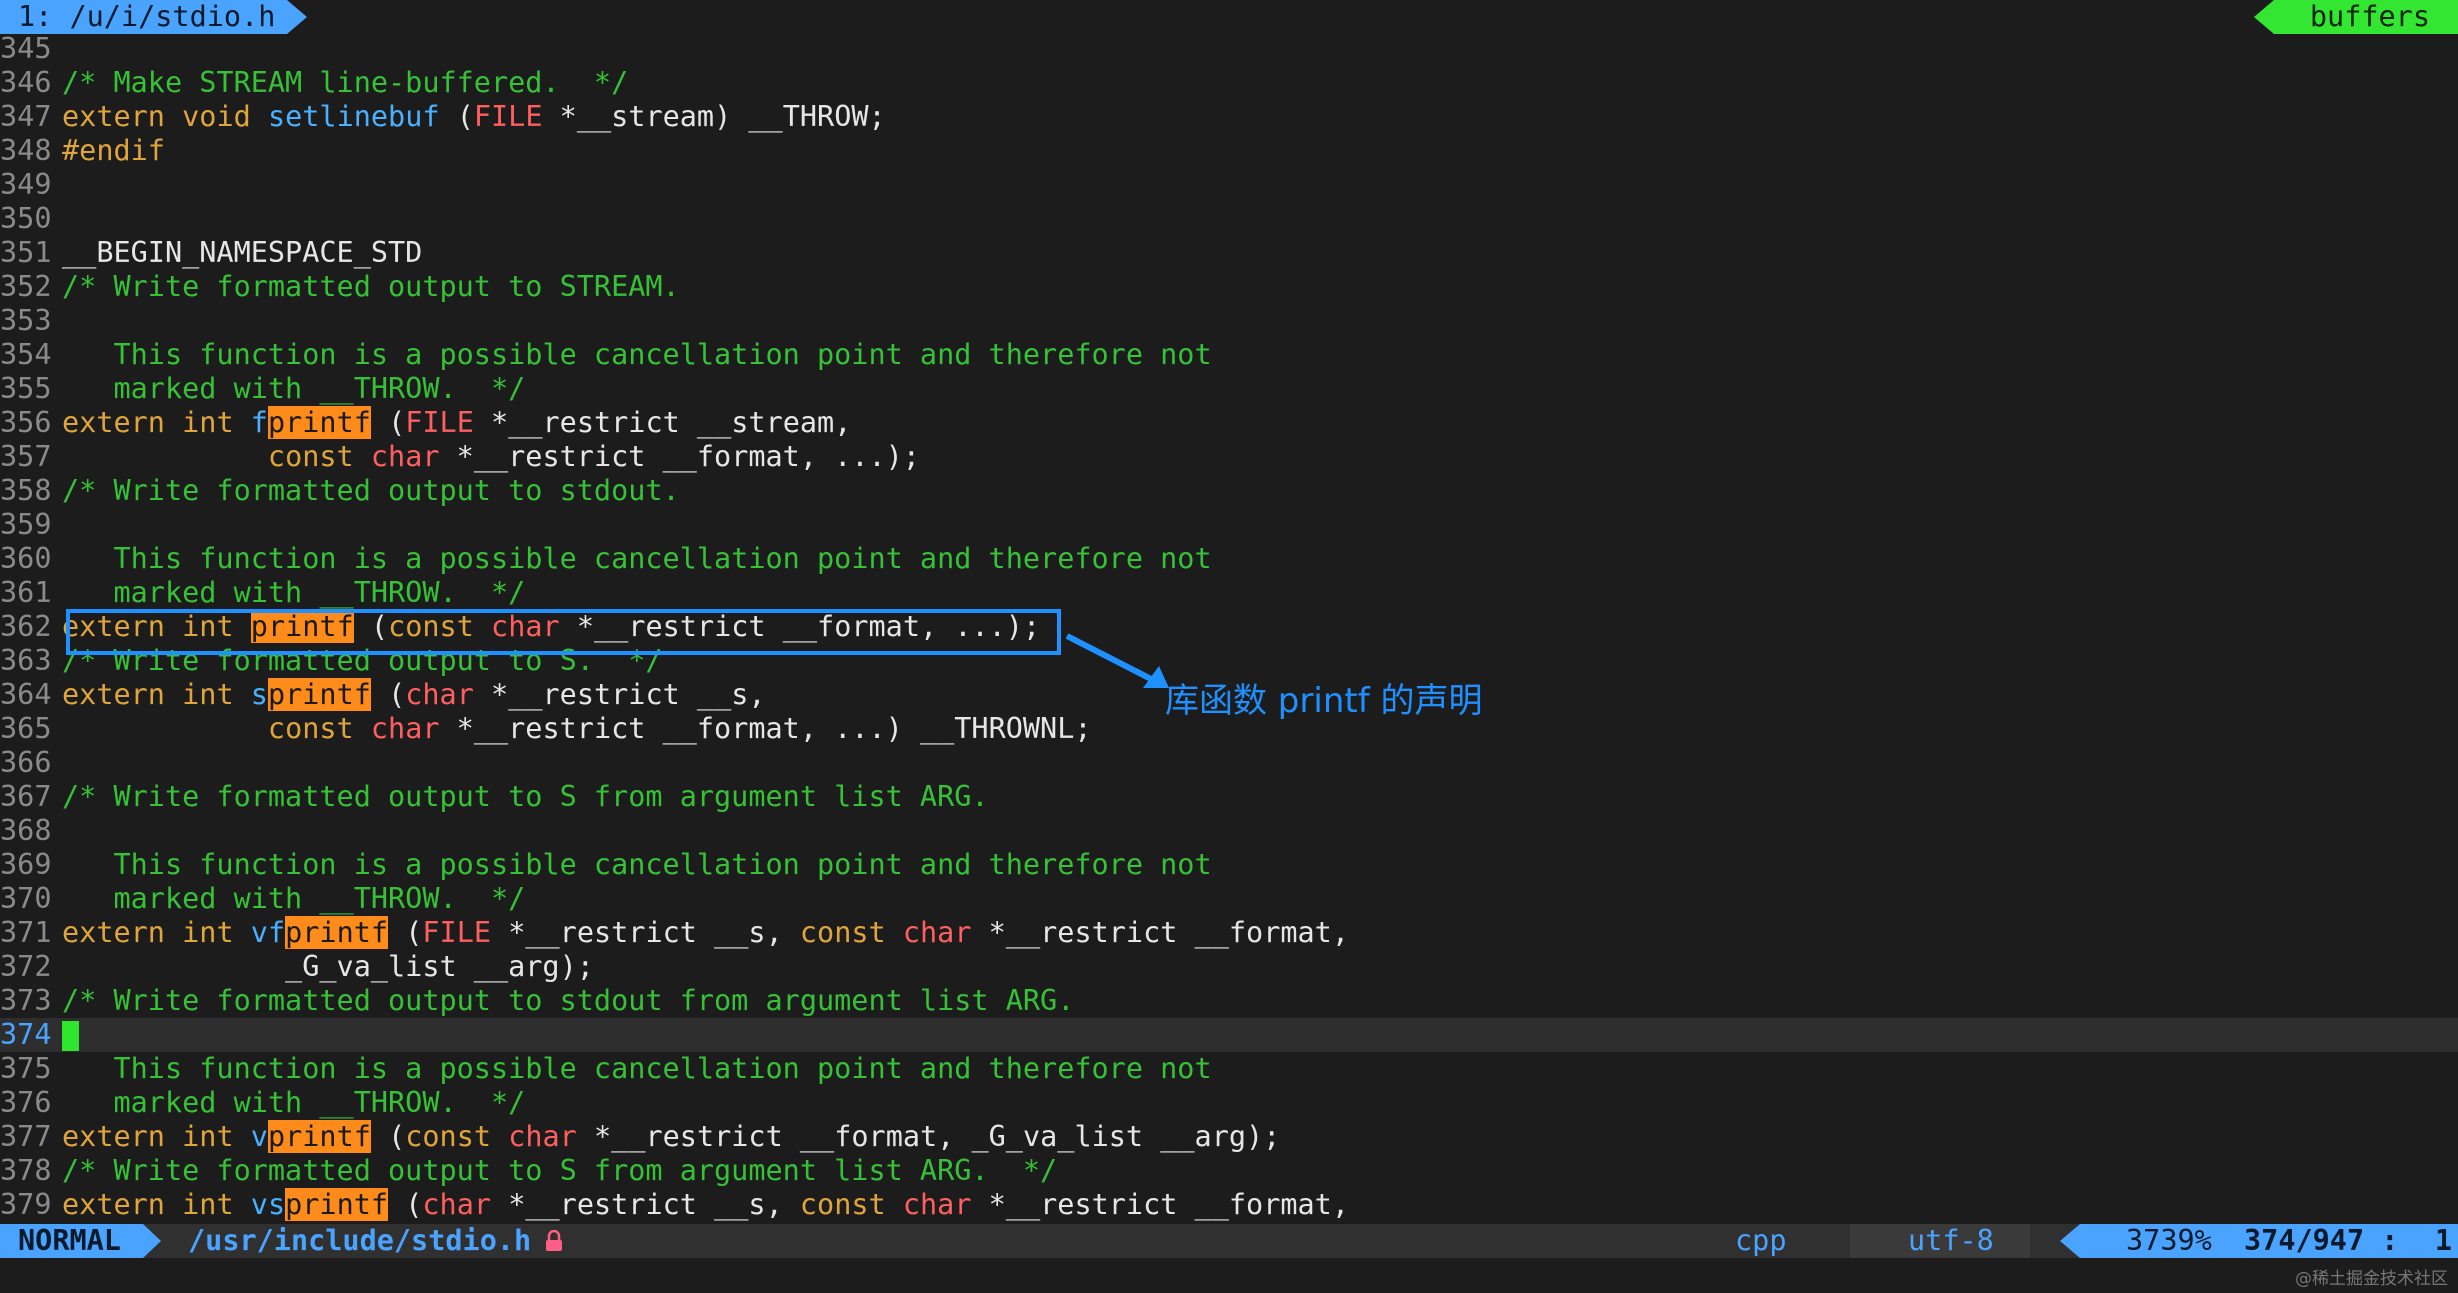  Describe the element at coordinates (242, 252) in the screenshot. I see `code-text: __BEGIN_NAMESPACE_STD` at that location.